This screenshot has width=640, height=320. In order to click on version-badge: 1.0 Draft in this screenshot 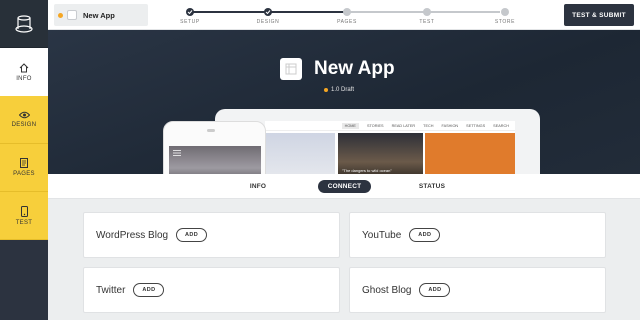, I will do `click(339, 90)`.